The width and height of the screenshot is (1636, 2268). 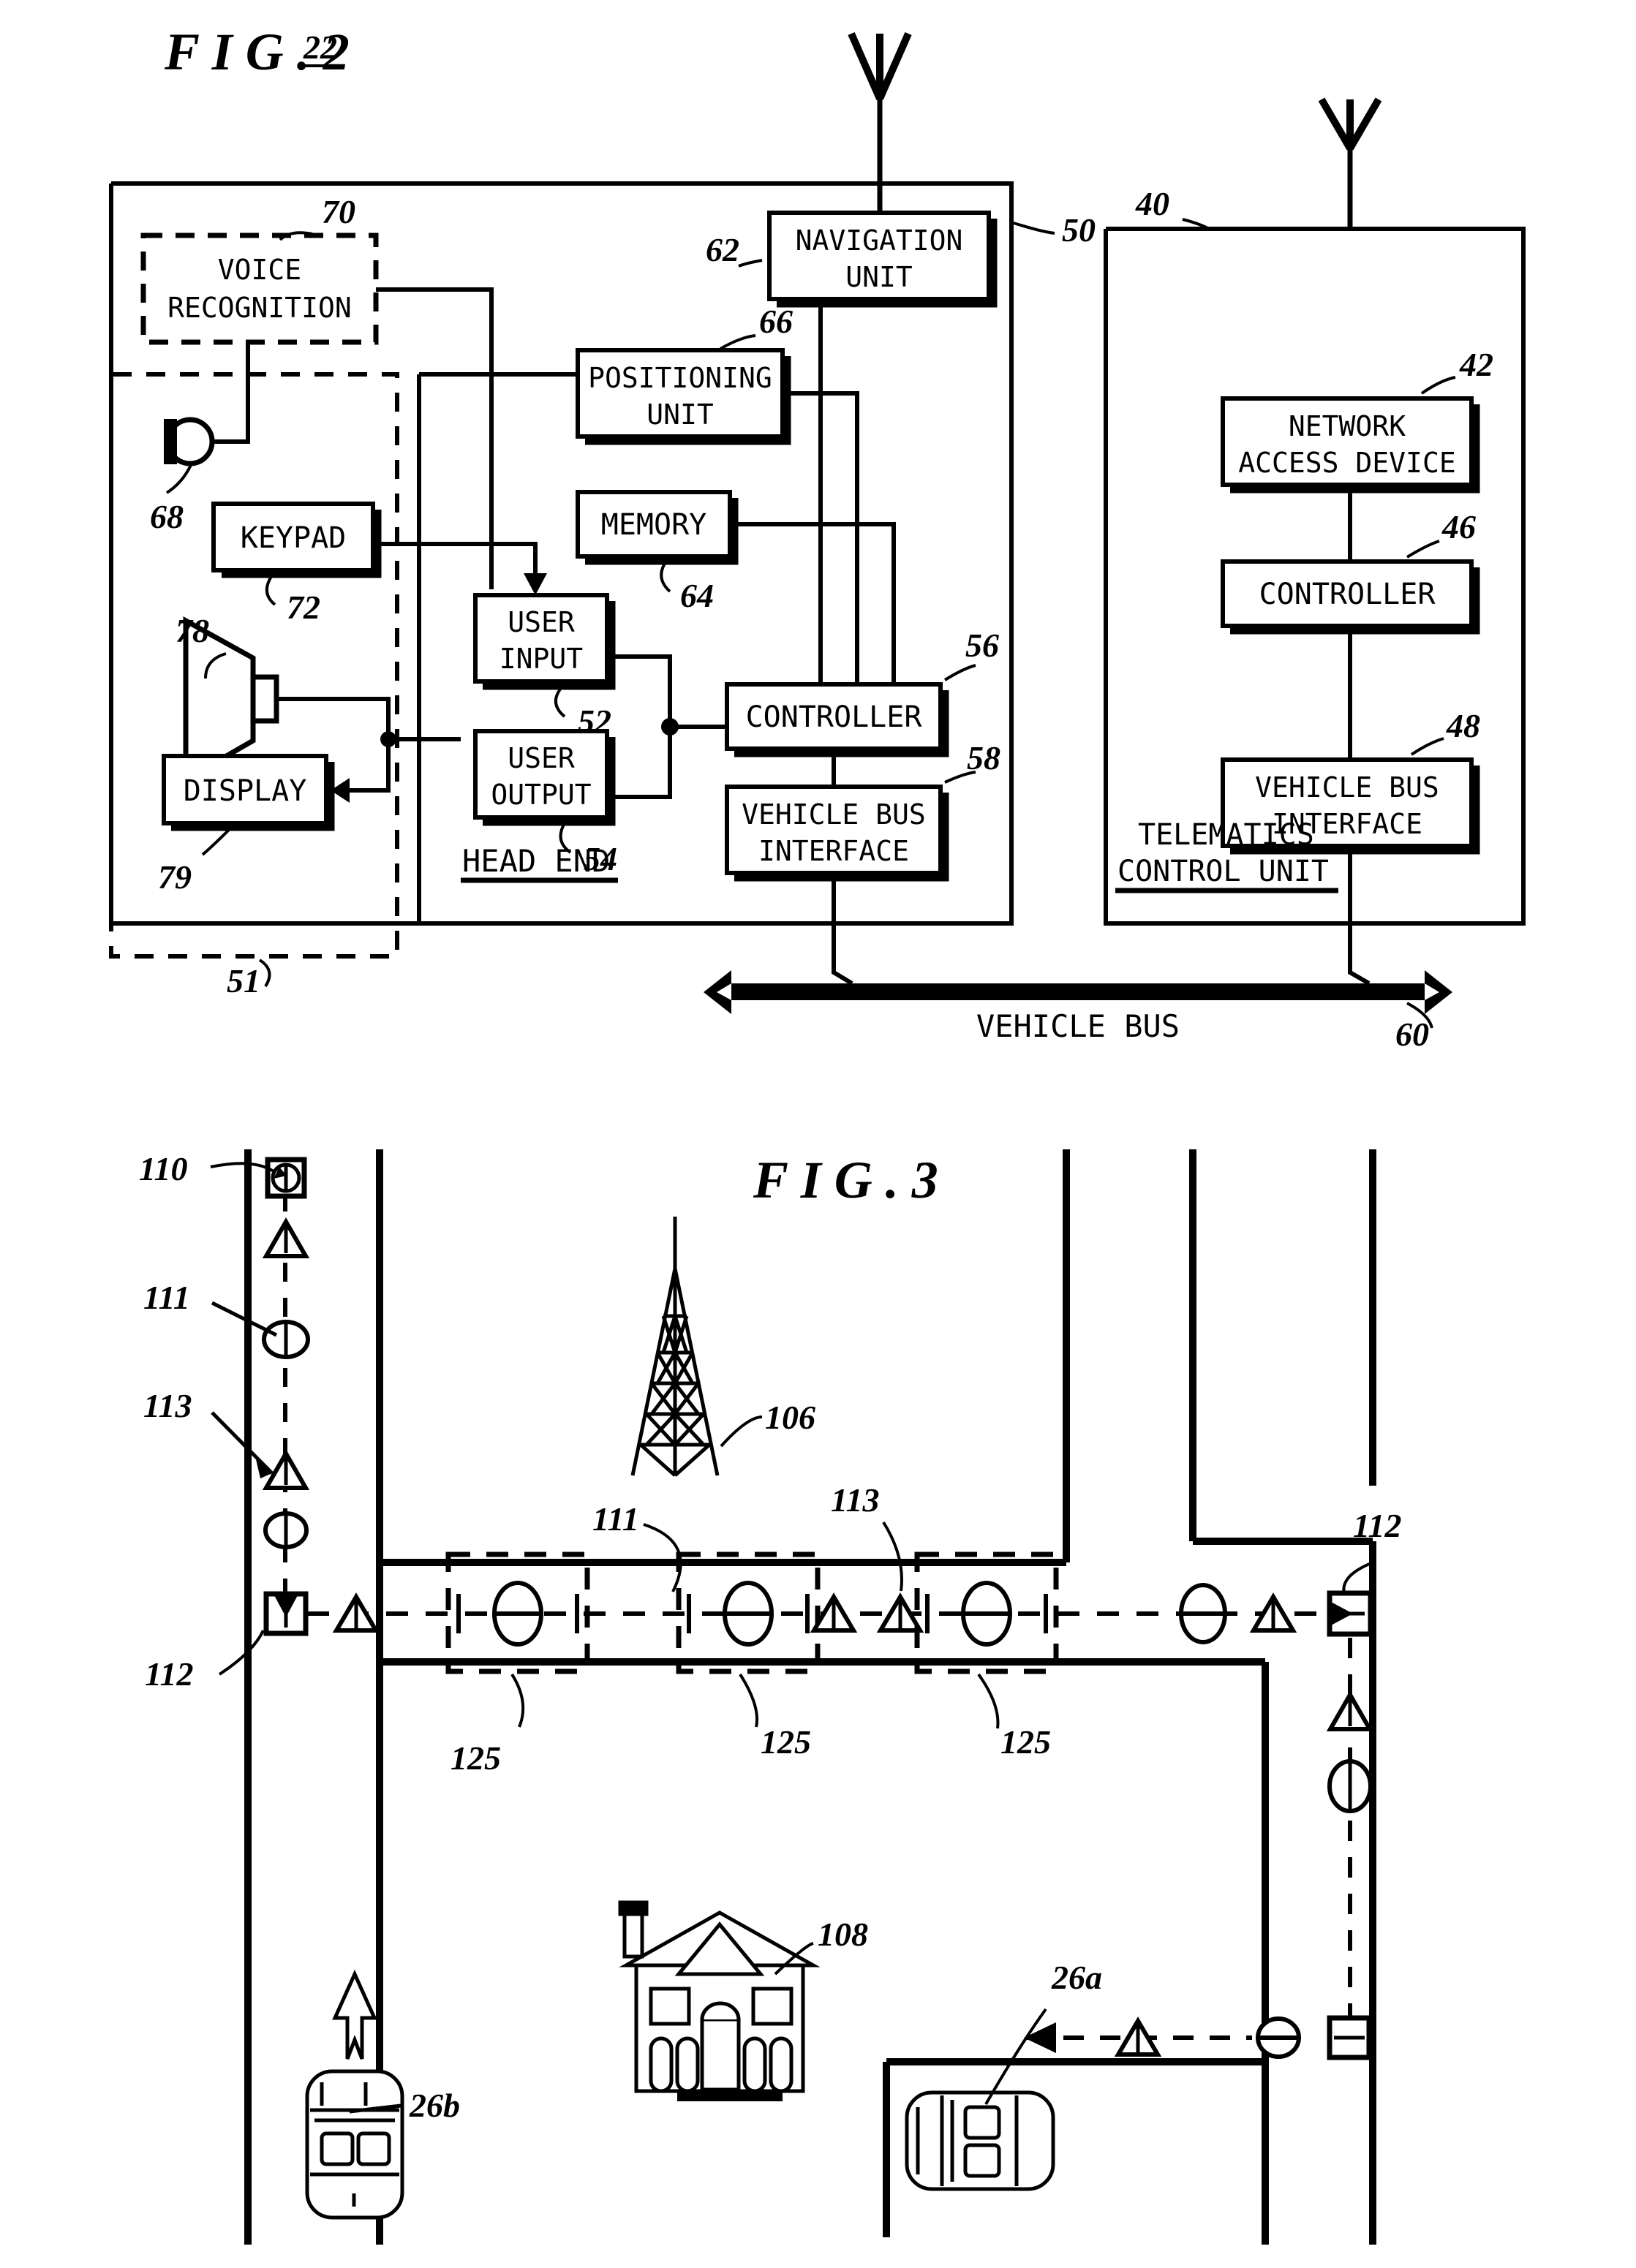 What do you see at coordinates (834, 814) in the screenshot?
I see `head-end-vbi-label-line1: VEHICLE BUS` at bounding box center [834, 814].